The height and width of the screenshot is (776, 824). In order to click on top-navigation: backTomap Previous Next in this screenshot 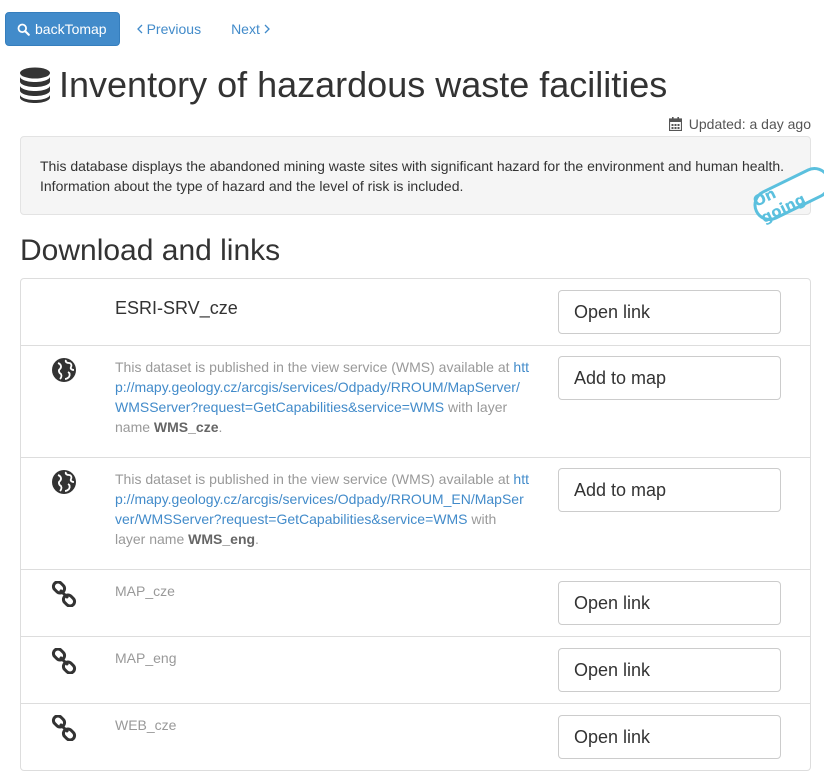, I will do `click(137, 29)`.